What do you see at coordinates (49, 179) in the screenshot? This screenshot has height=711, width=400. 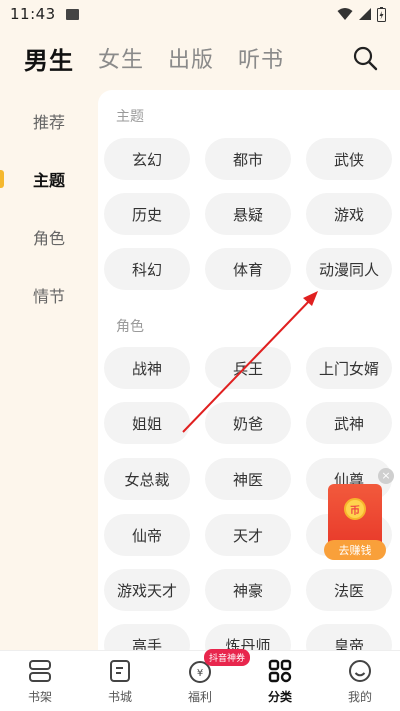 I see `side-item-theme: 主题` at bounding box center [49, 179].